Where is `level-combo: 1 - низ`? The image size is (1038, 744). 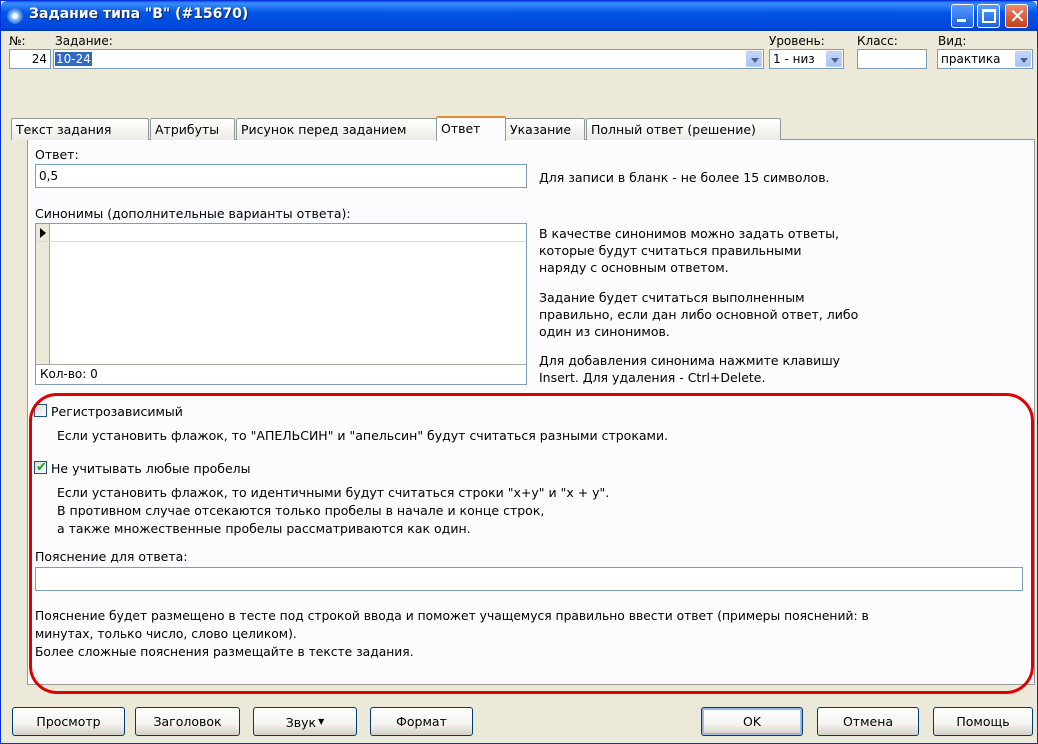
level-combo: 1 - низ is located at coordinates (806, 59).